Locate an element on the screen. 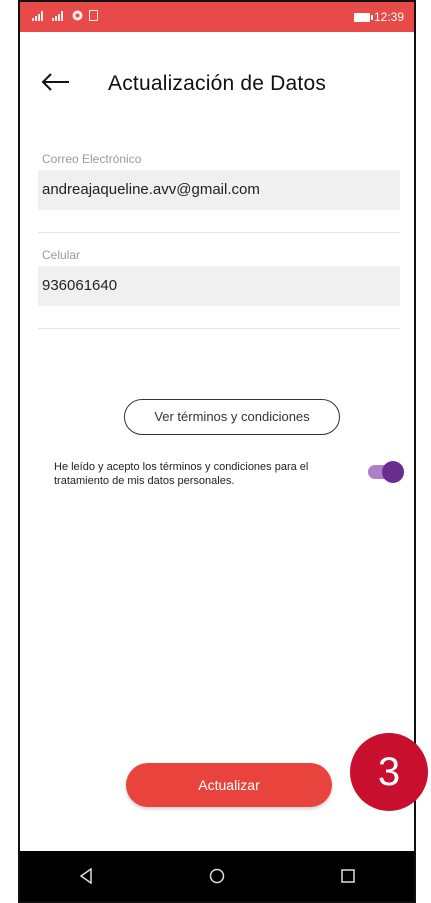 Image resolution: width=431 pixels, height=903 pixels. phone-field-group: Celular 936061640 is located at coordinates (219, 288).